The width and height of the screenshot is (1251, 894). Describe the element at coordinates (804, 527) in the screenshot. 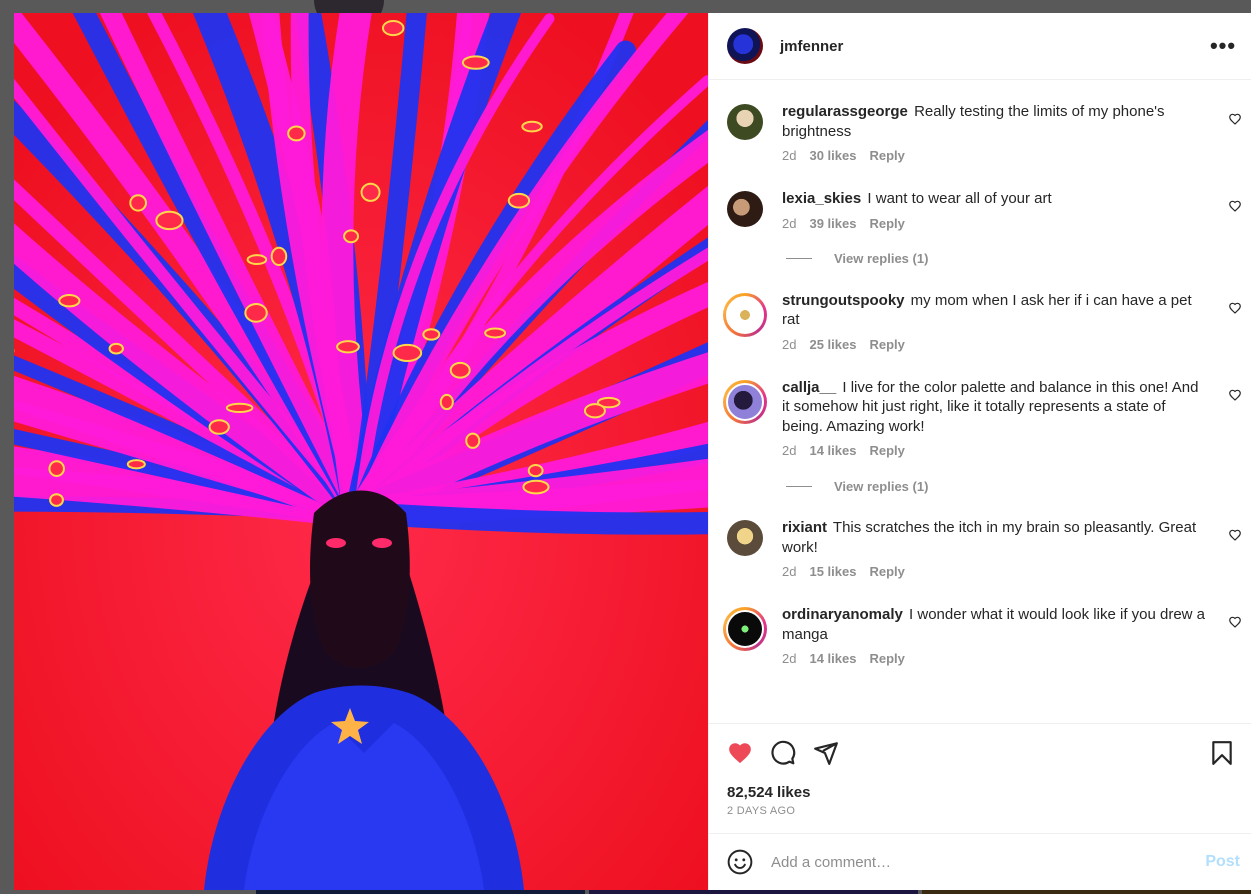

I see `comment-username: rixiant` at that location.